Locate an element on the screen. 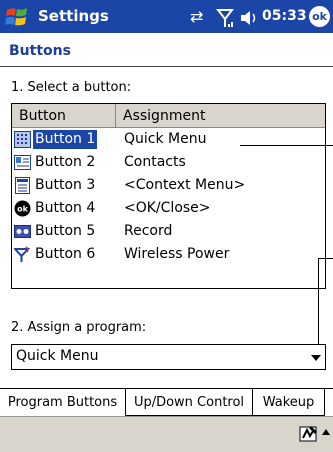  button-assignment: Wireless Power is located at coordinates (177, 254).